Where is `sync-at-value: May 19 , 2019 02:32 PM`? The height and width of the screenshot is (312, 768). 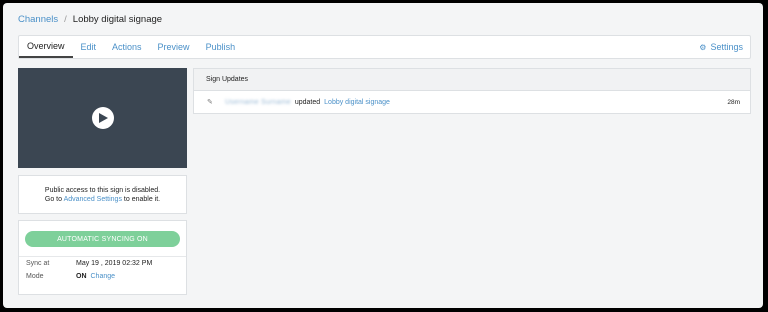
sync-at-value: May 19 , 2019 02:32 PM is located at coordinates (114, 263).